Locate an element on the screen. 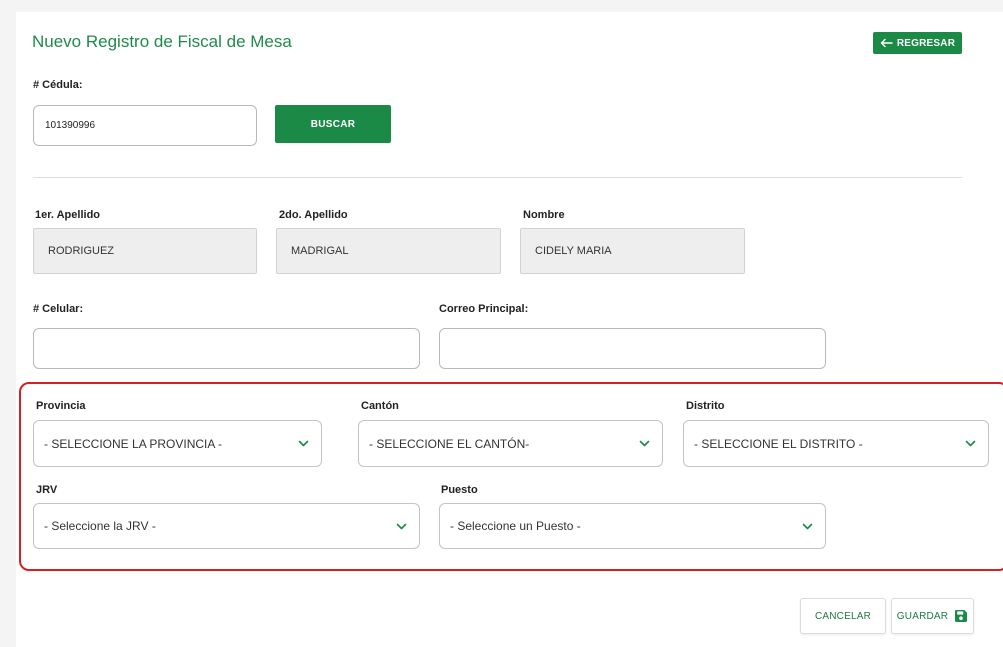 Image resolution: width=1003 pixels, height=647 pixels. section-divider is located at coordinates (497, 177).